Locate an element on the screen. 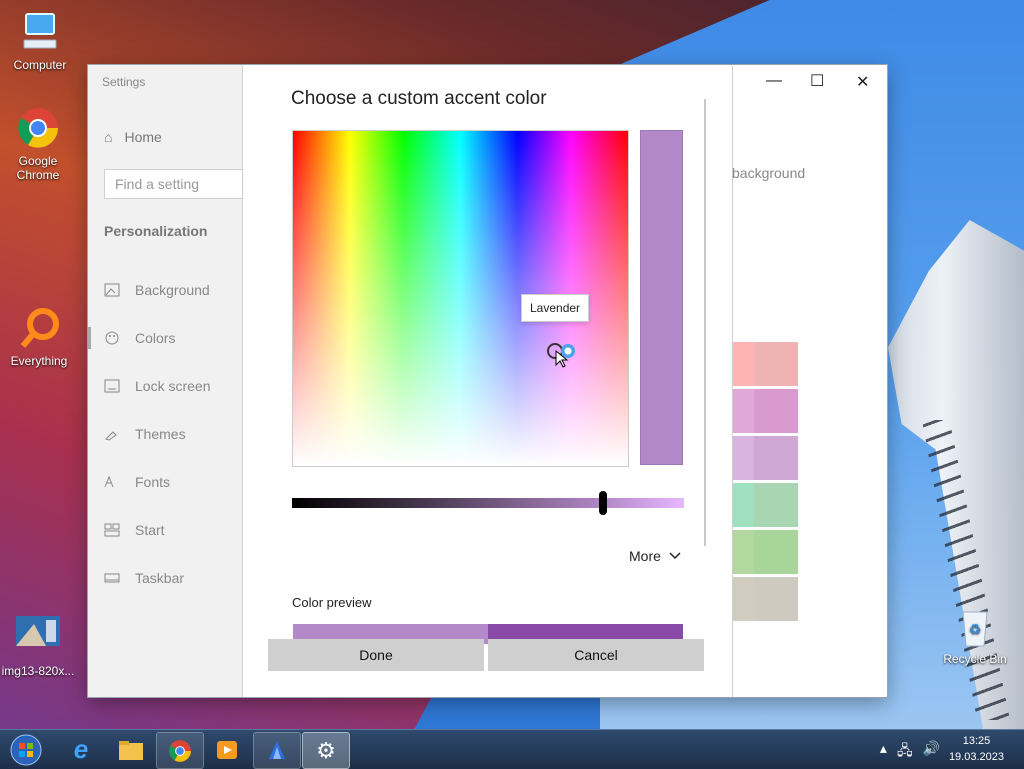 This screenshot has height=769, width=1024. palette-icon is located at coordinates (112, 338).